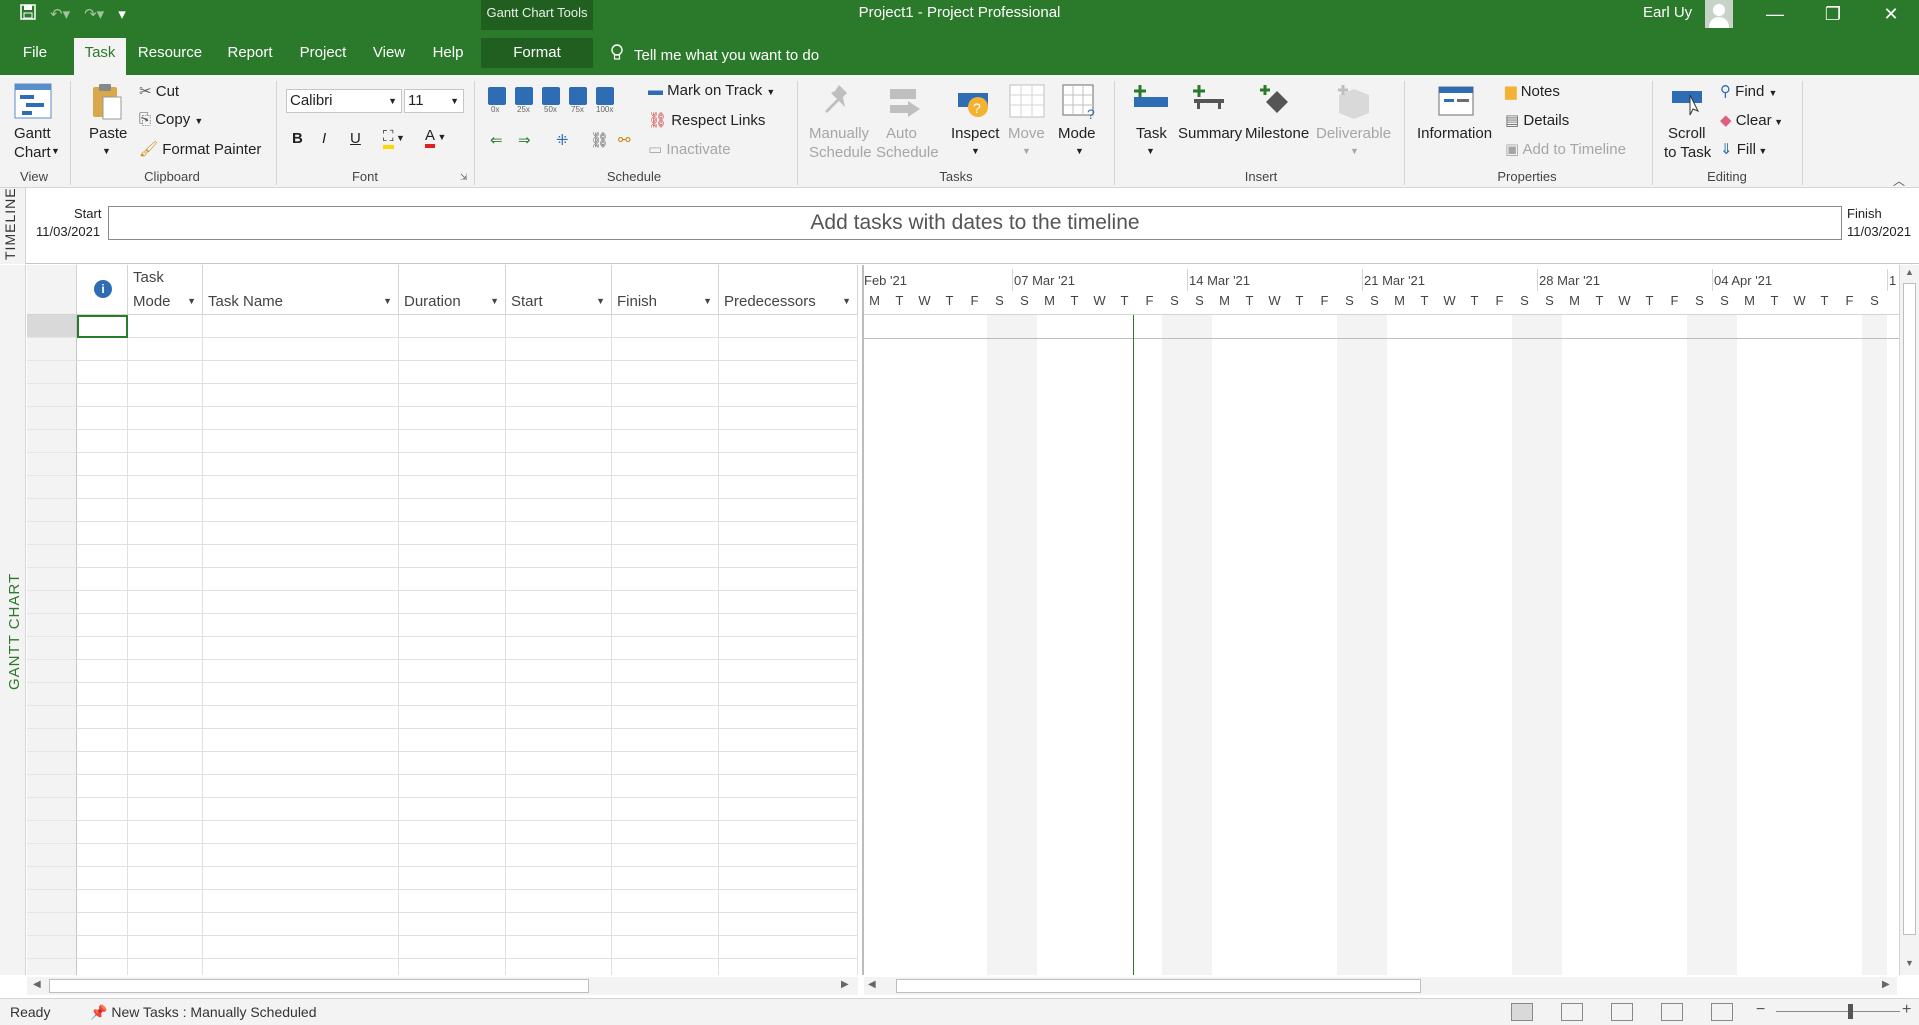 The height and width of the screenshot is (1025, 1919). What do you see at coordinates (35, 53) in the screenshot?
I see `tab-file: File` at bounding box center [35, 53].